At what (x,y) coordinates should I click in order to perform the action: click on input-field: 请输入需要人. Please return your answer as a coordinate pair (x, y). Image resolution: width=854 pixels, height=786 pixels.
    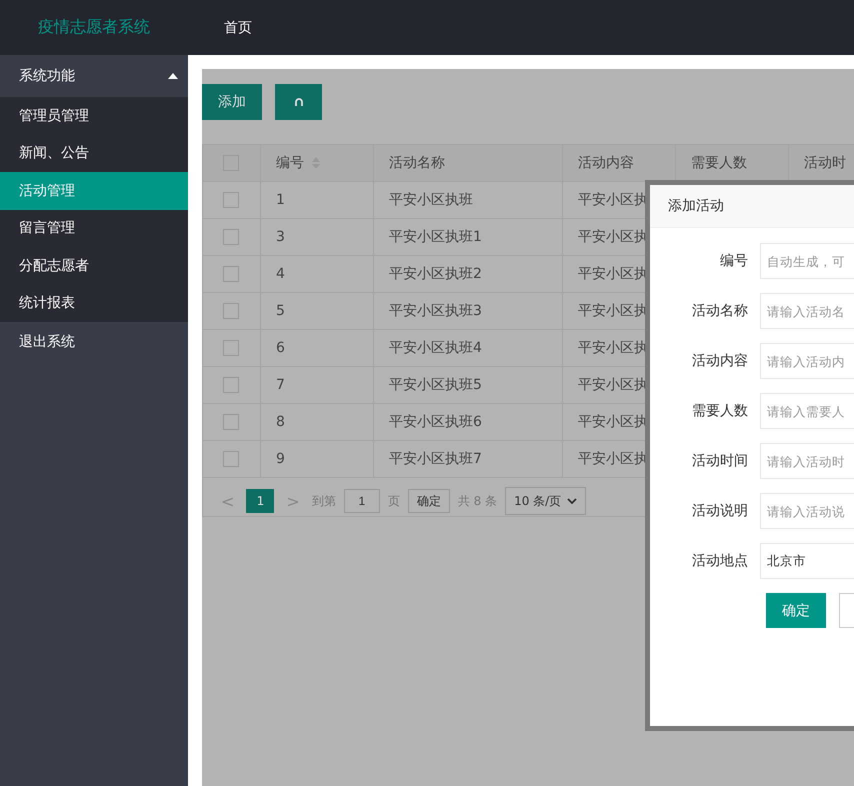
    Looking at the image, I should click on (807, 411).